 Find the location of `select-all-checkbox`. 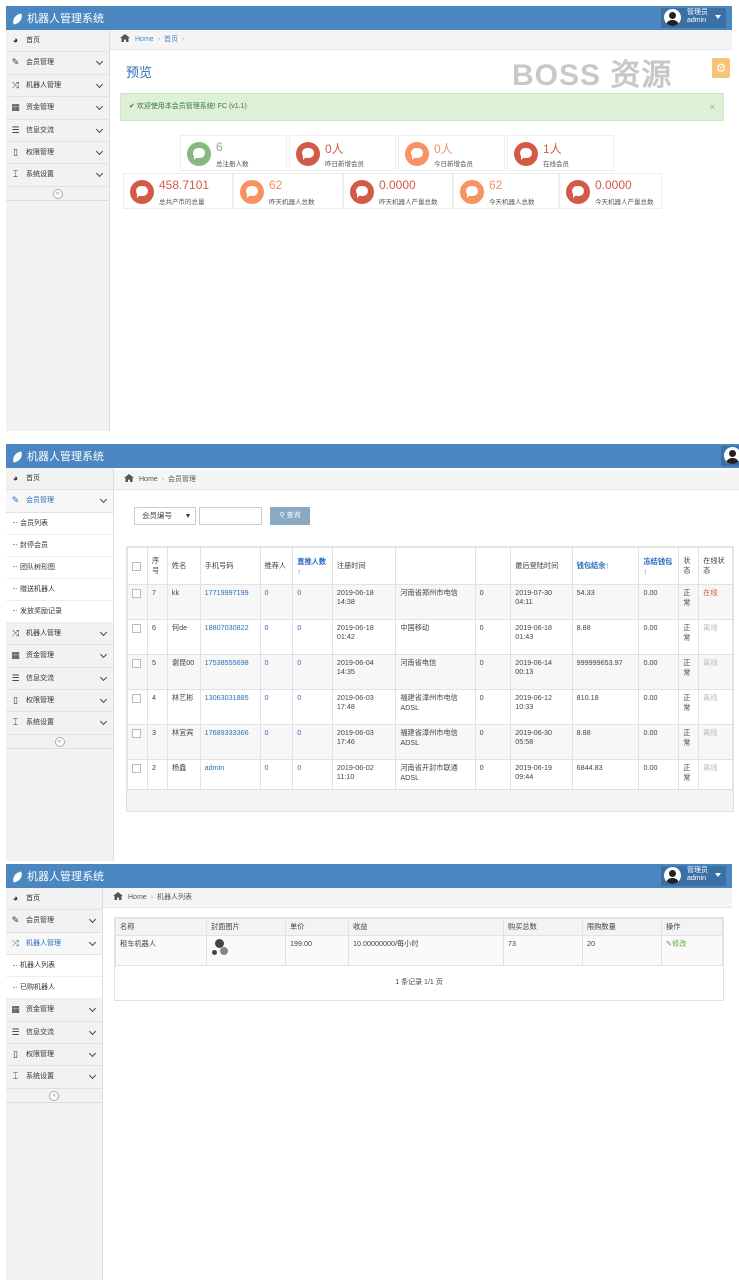

select-all-checkbox is located at coordinates (136, 566).